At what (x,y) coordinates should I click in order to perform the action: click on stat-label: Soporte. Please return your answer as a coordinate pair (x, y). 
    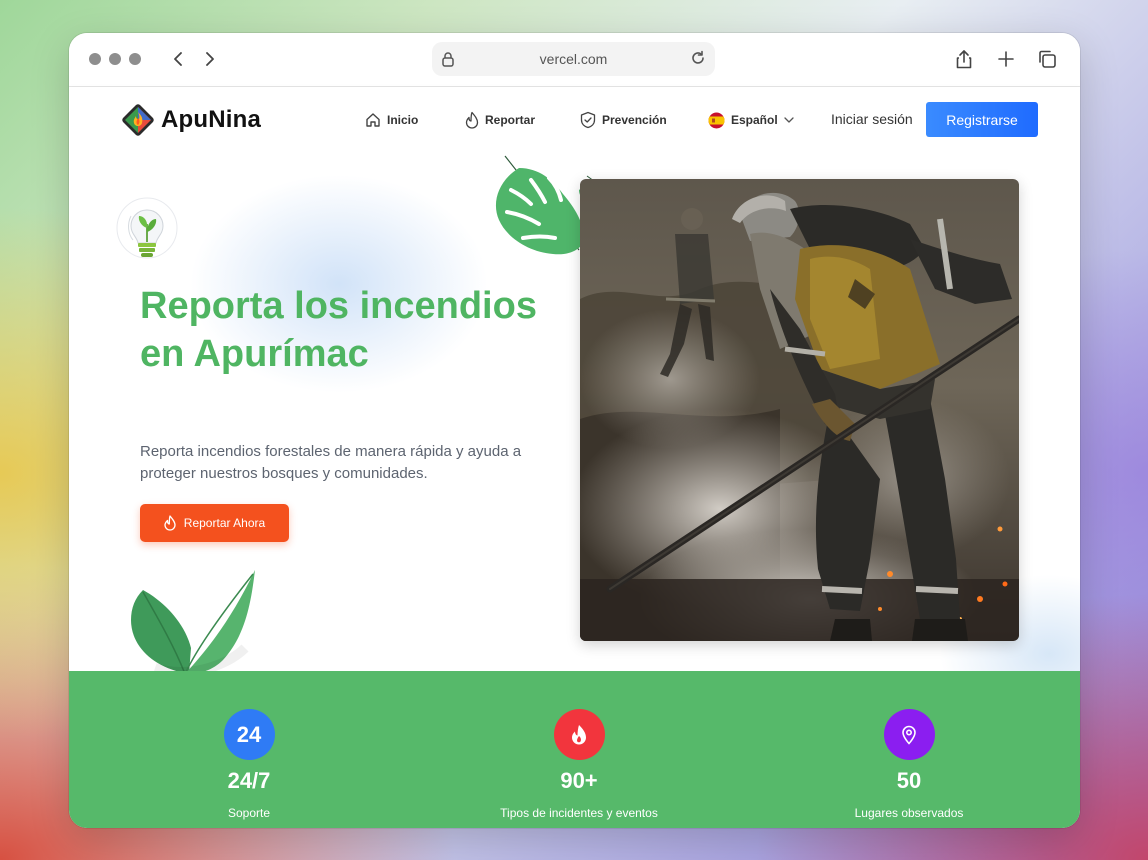
    Looking at the image, I should click on (249, 813).